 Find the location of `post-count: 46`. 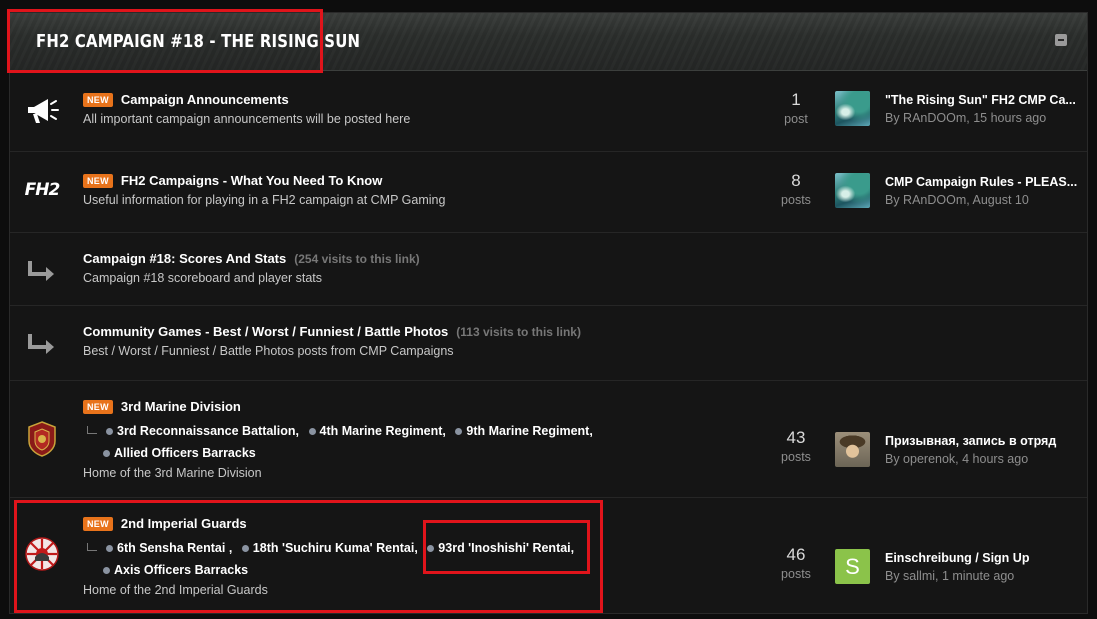

post-count: 46 is located at coordinates (796, 554).